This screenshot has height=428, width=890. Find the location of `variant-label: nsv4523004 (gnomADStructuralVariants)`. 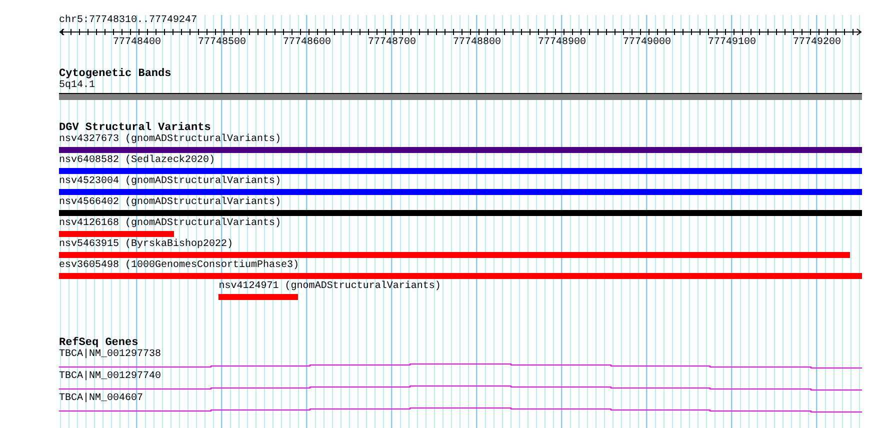

variant-label: nsv4523004 (gnomADStructuralVariants) is located at coordinates (170, 182).